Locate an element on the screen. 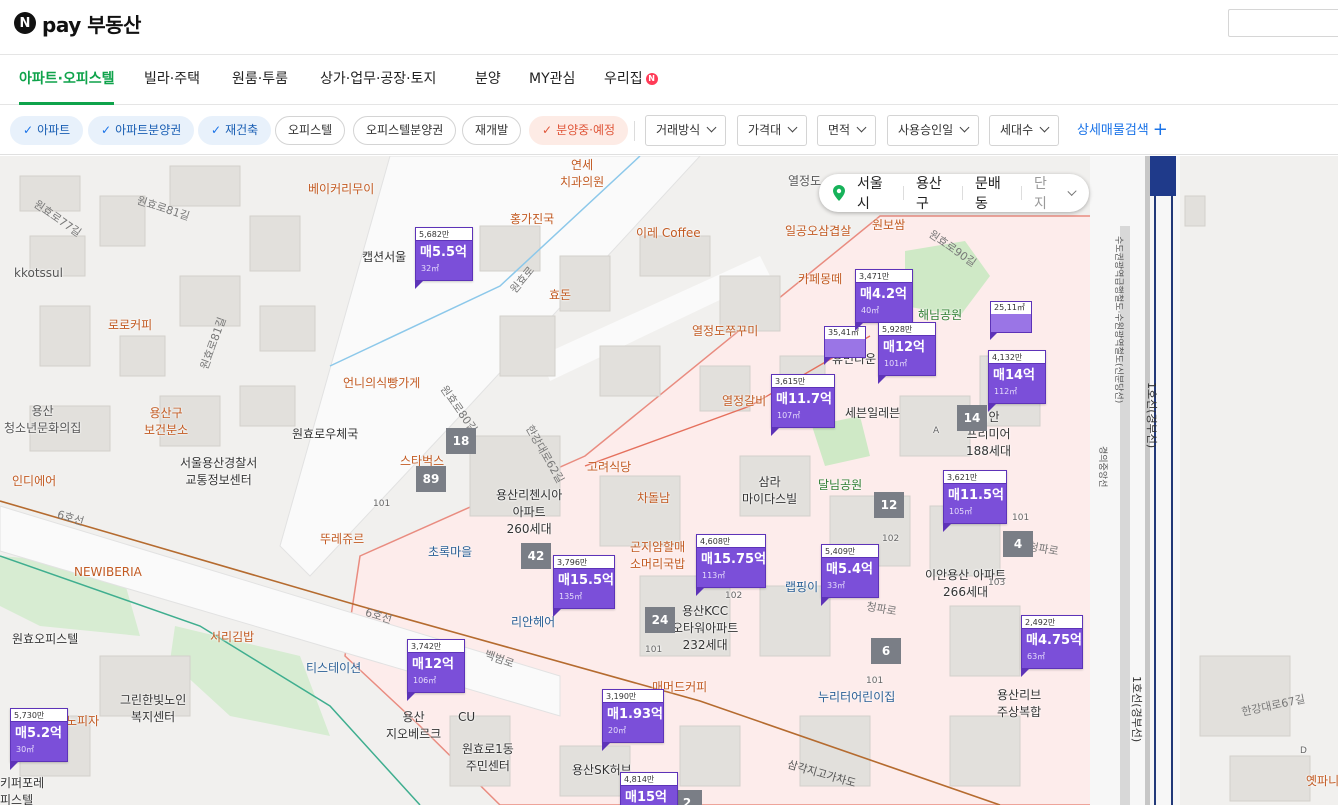  poi-hyodon: 효돈 is located at coordinates (560, 294).